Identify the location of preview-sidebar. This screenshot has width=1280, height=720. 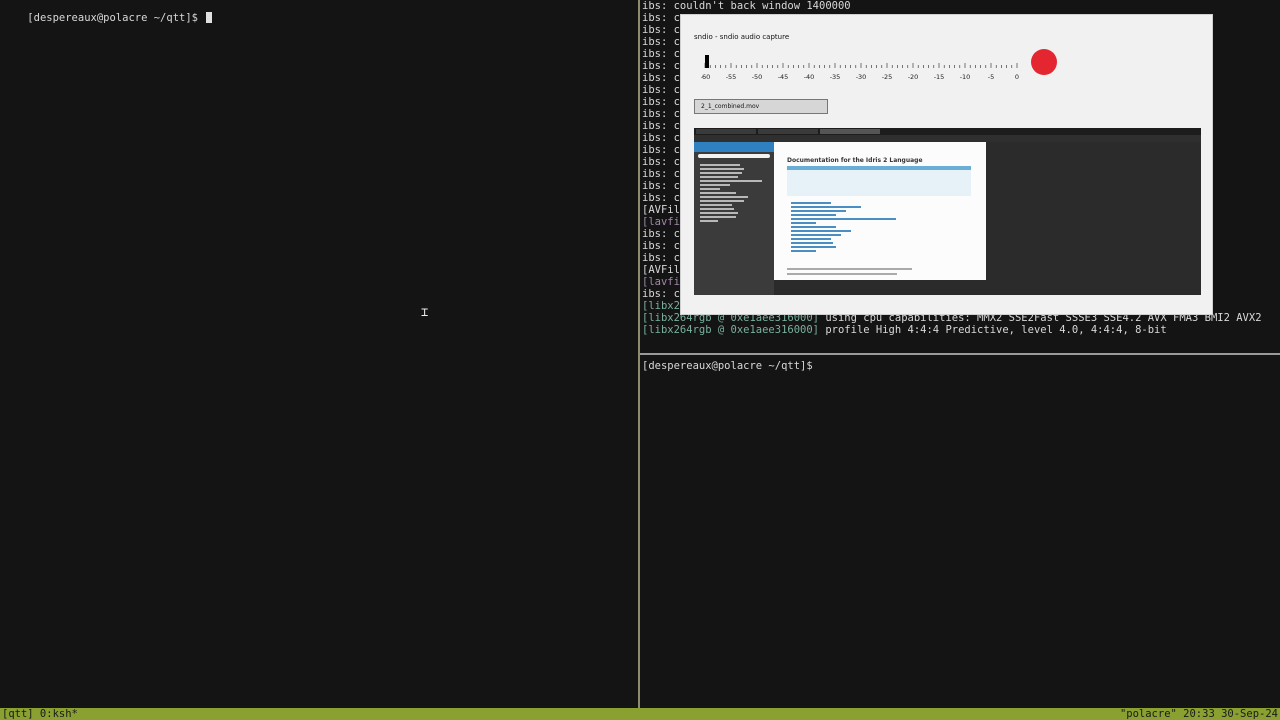
(734, 218).